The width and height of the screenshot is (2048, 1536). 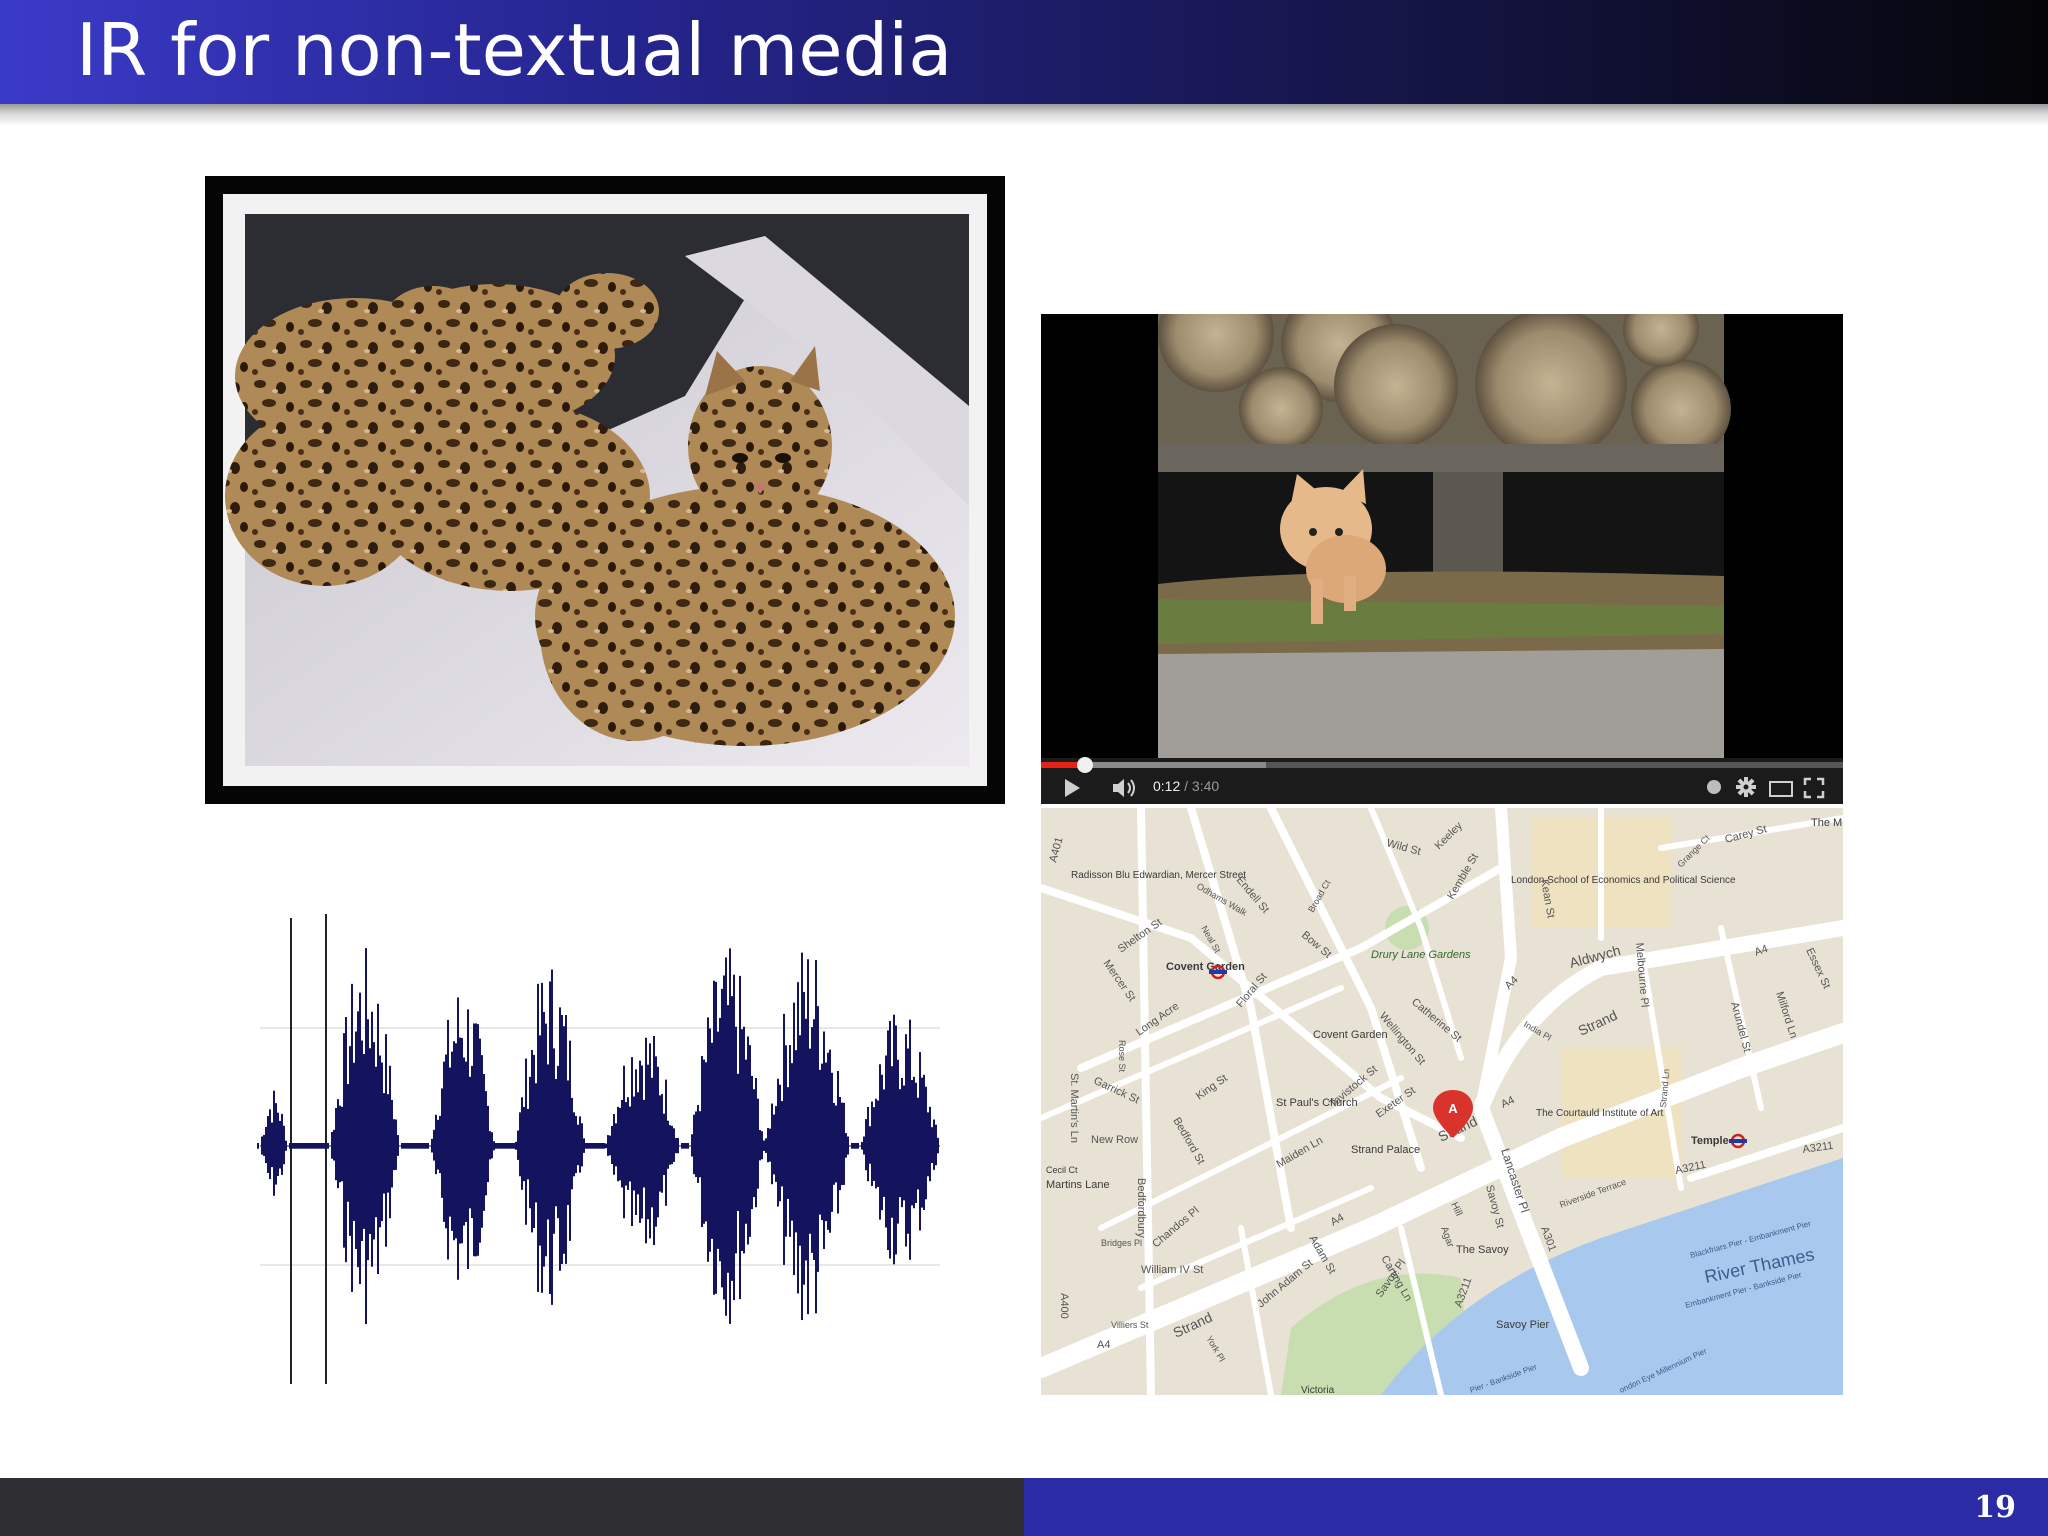 I want to click on progress-bar-handle, so click(x=1085, y=765).